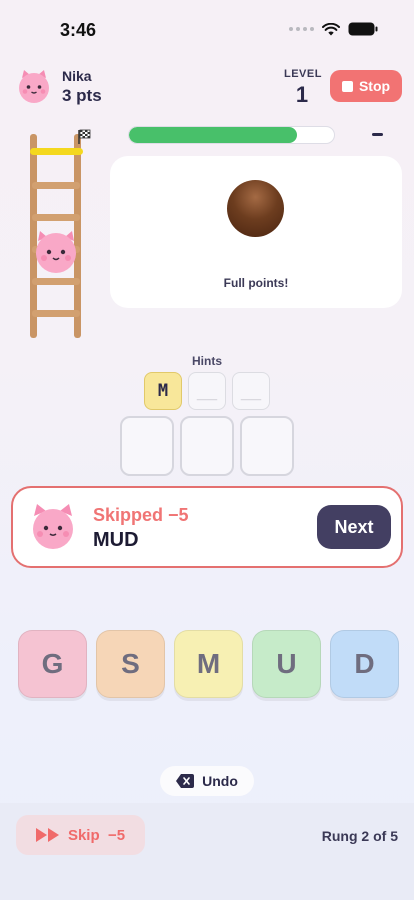  Describe the element at coordinates (96, 835) in the screenshot. I see `skip-label: Skip −5` at that location.